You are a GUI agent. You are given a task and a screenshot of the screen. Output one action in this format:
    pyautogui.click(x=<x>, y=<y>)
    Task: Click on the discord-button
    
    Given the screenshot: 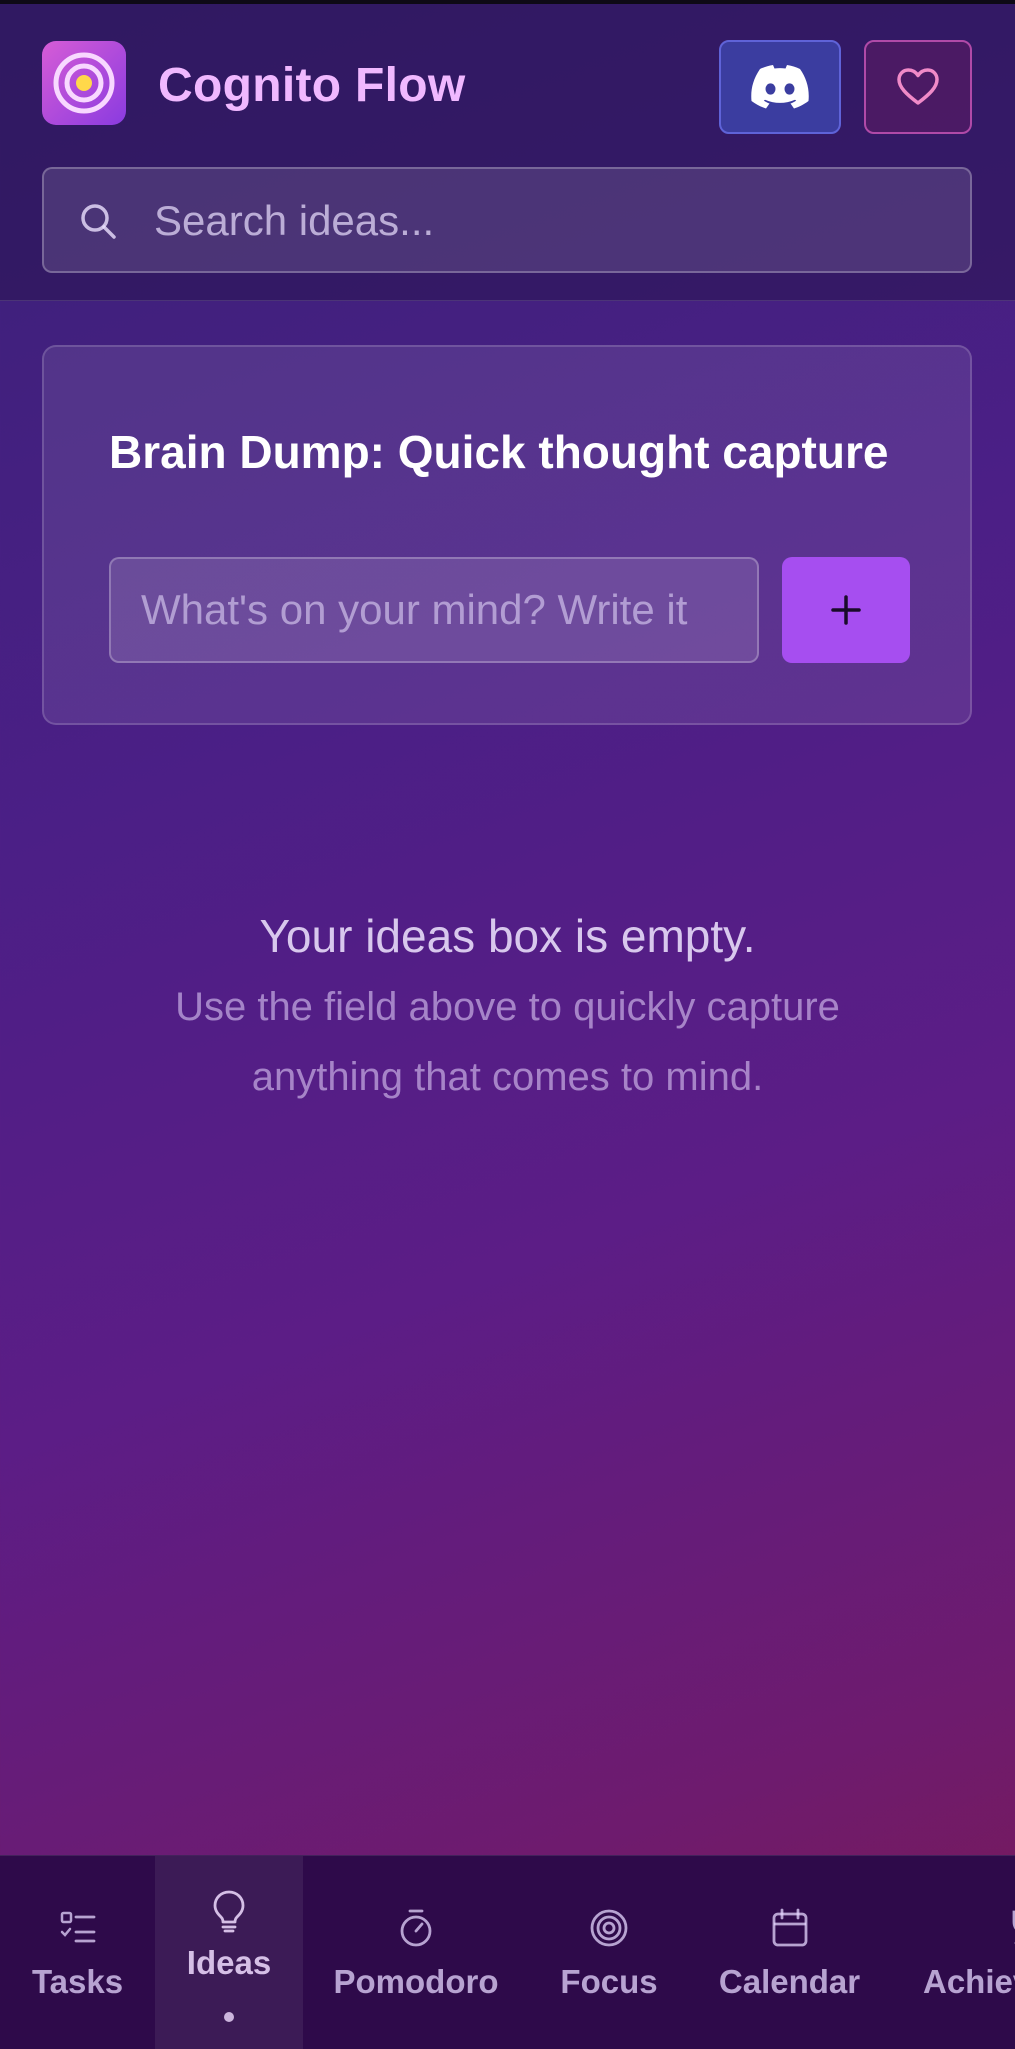 What is the action you would take?
    pyautogui.click(x=780, y=87)
    